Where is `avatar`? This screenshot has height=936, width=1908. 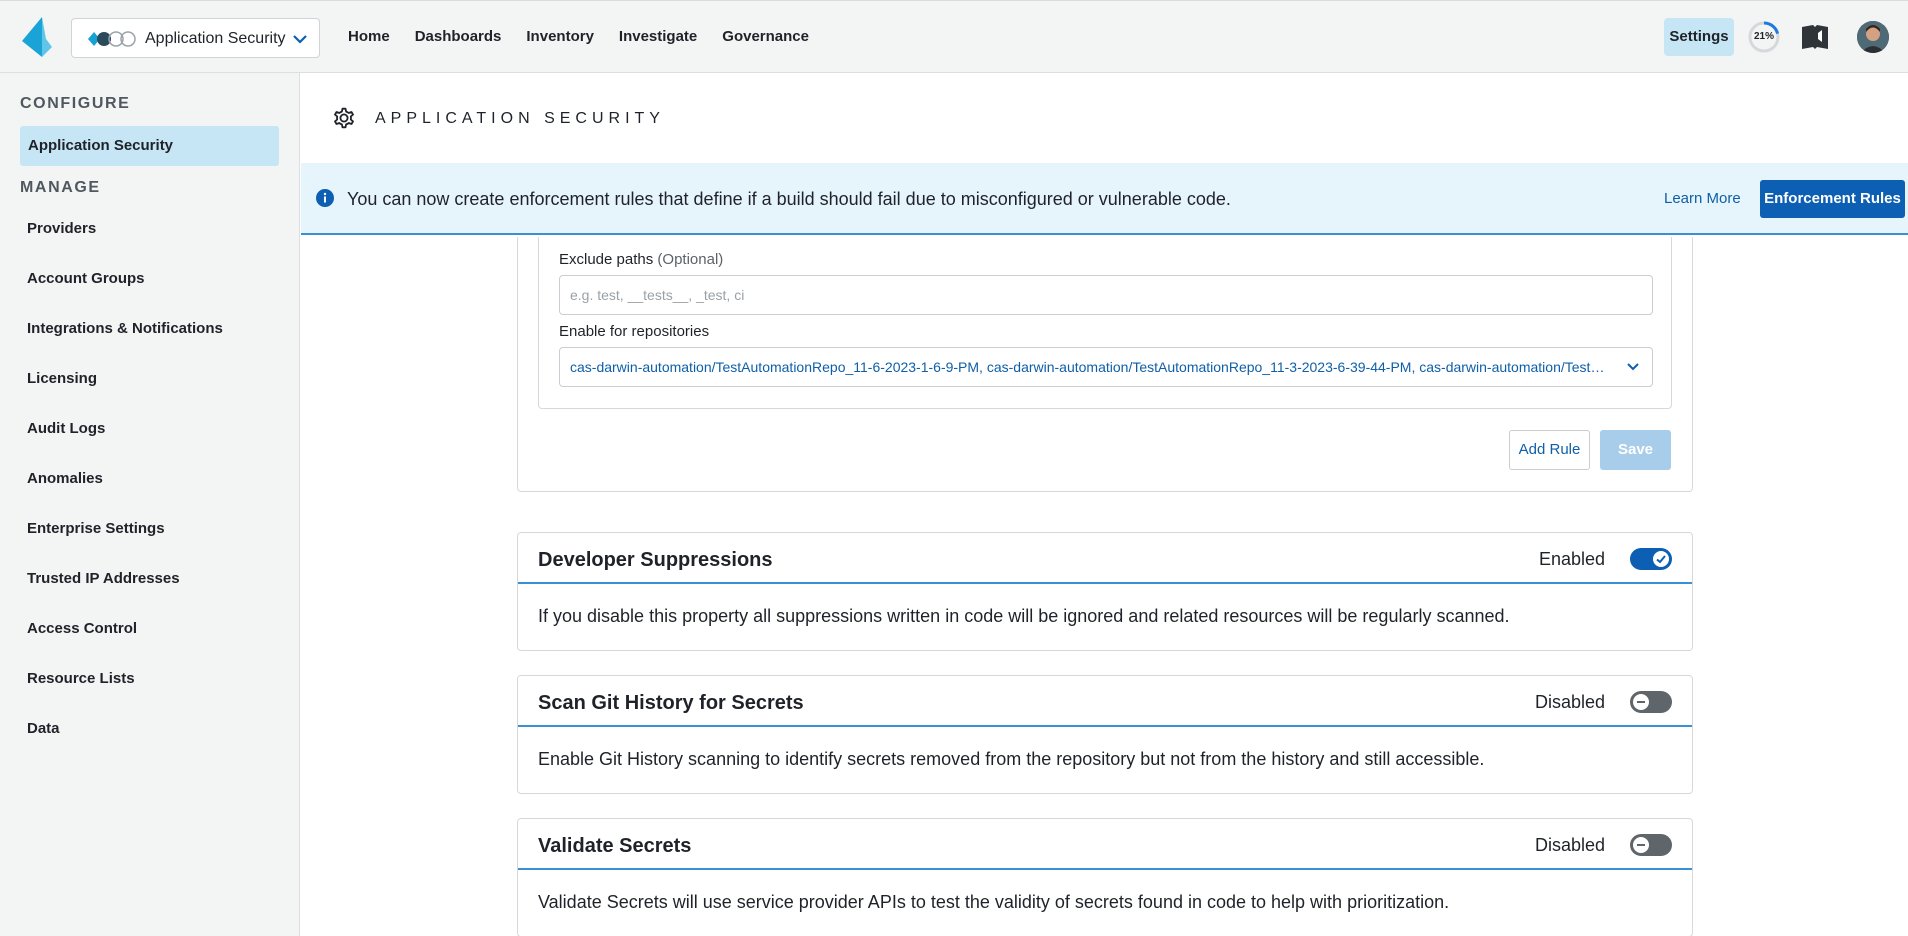
avatar is located at coordinates (1873, 37).